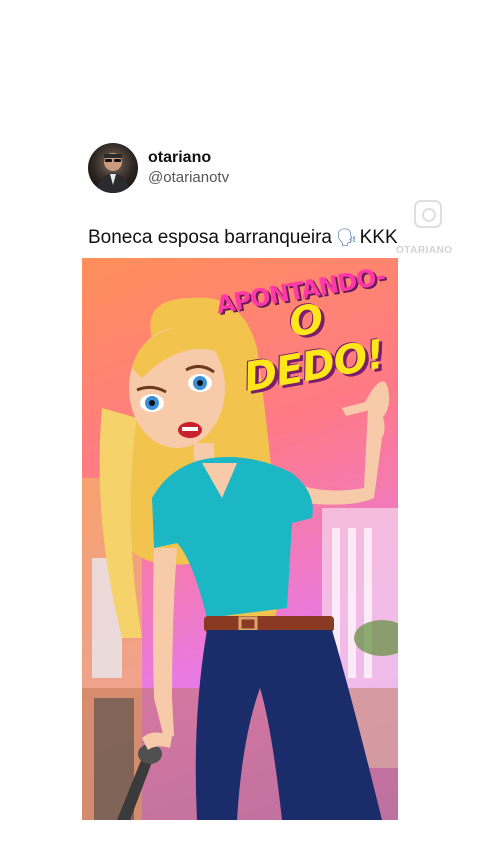  I want to click on avatar, so click(113, 168).